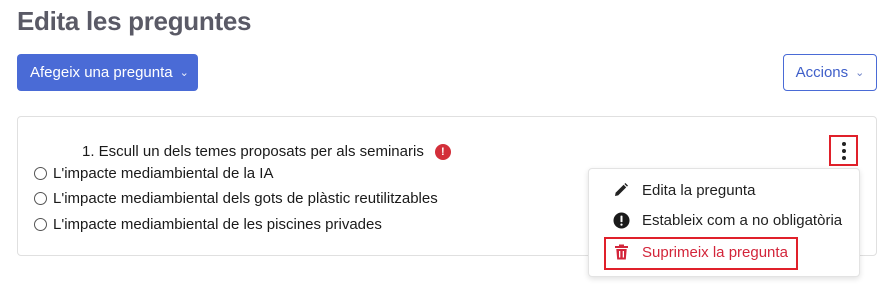 The width and height of the screenshot is (896, 292). What do you see at coordinates (442, 151) in the screenshot?
I see `required-icon: !` at bounding box center [442, 151].